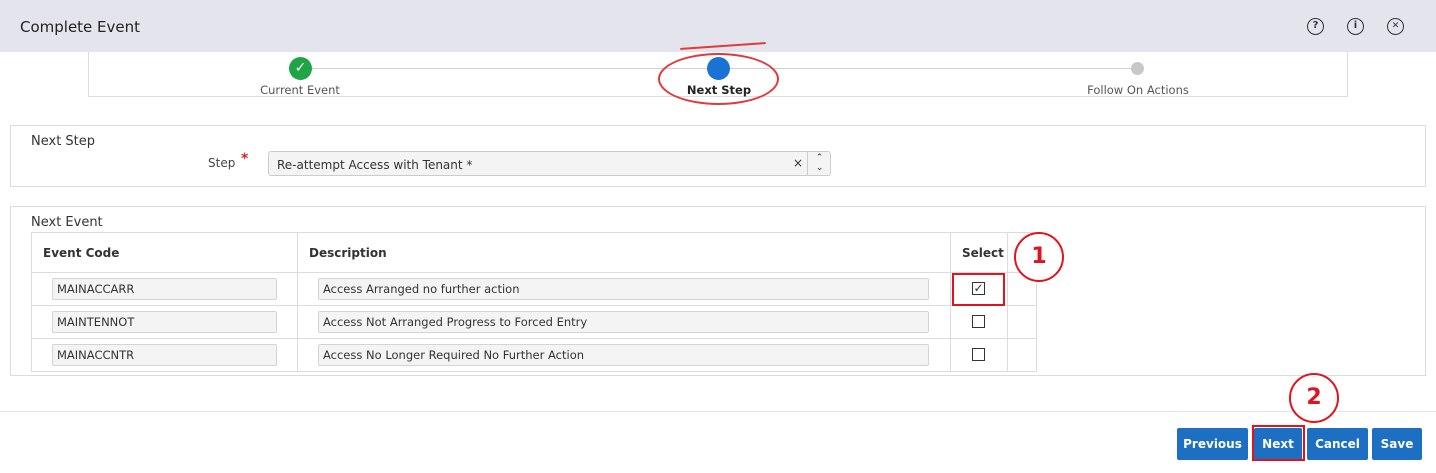  Describe the element at coordinates (819, 168) in the screenshot. I see `chevron-down-icon: ⌄` at that location.